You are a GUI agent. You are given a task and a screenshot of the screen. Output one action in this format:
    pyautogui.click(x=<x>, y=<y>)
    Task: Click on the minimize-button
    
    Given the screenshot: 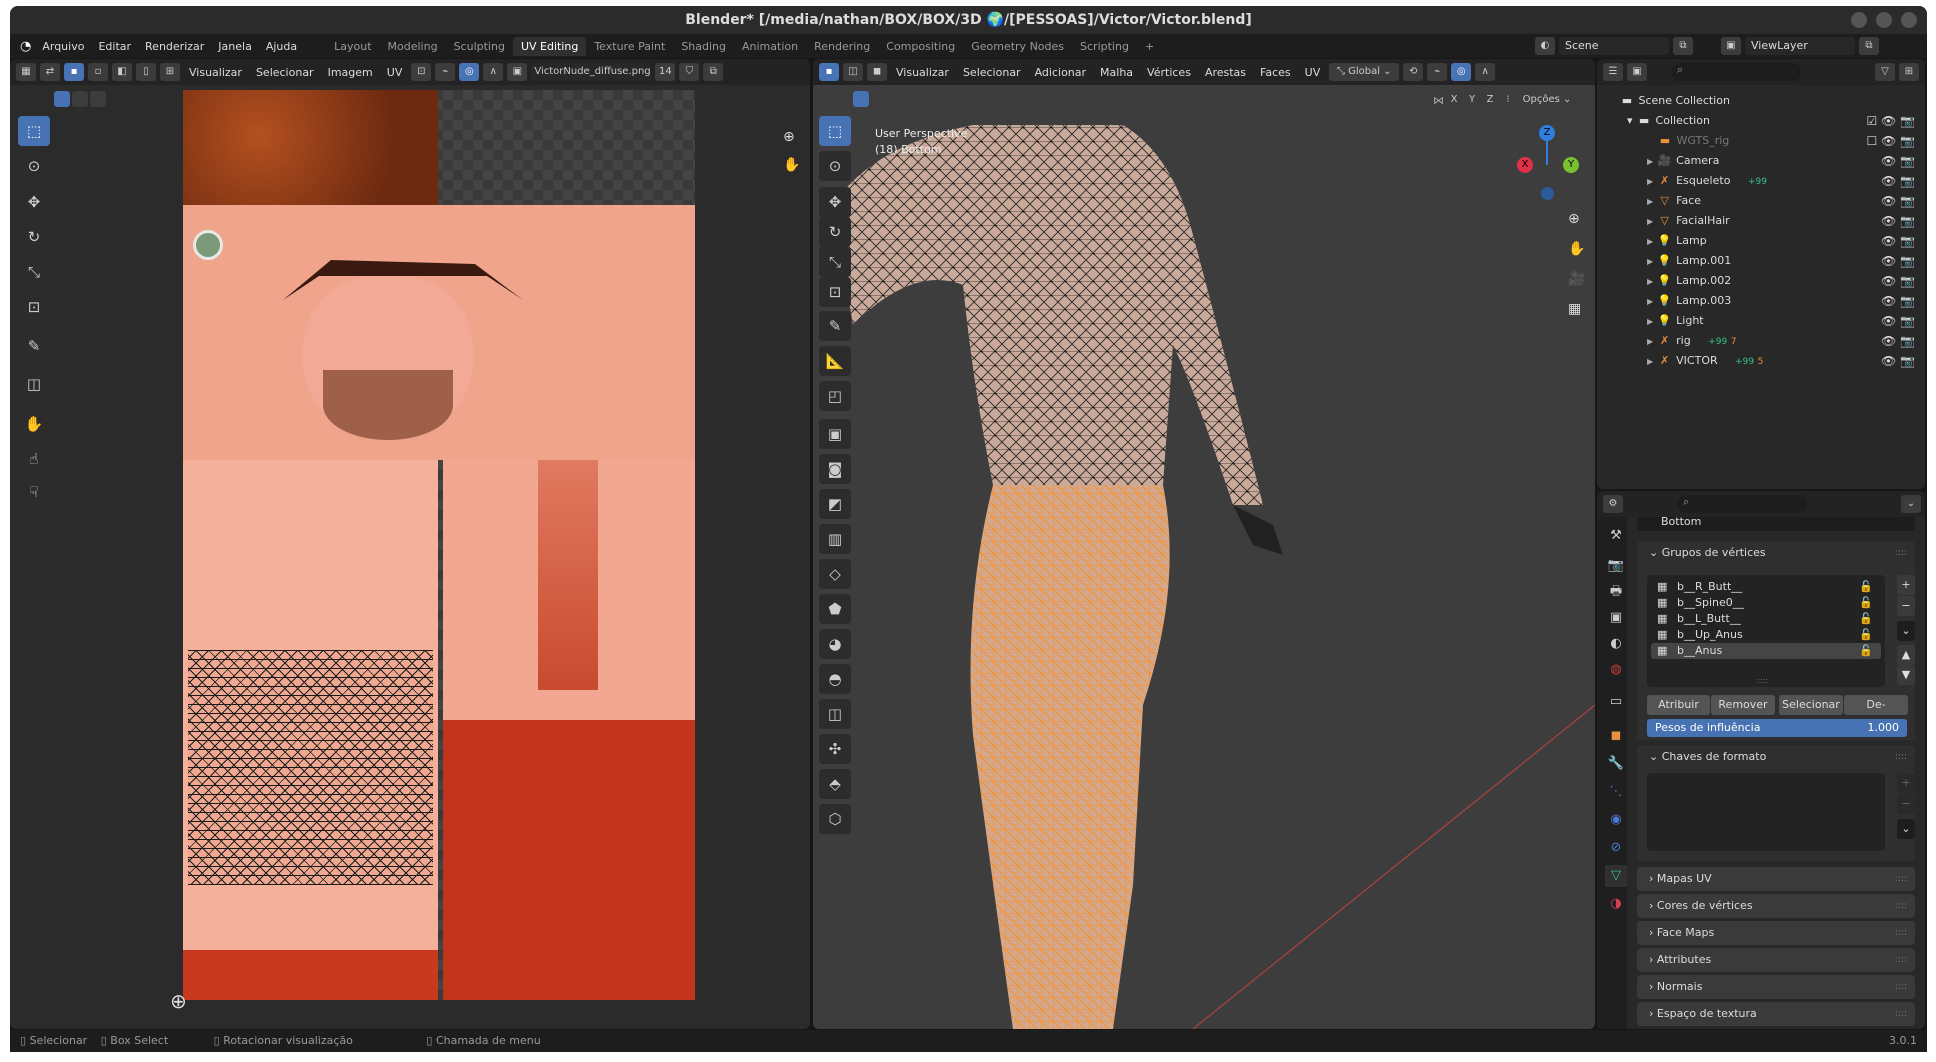 What is the action you would take?
    pyautogui.click(x=1859, y=20)
    